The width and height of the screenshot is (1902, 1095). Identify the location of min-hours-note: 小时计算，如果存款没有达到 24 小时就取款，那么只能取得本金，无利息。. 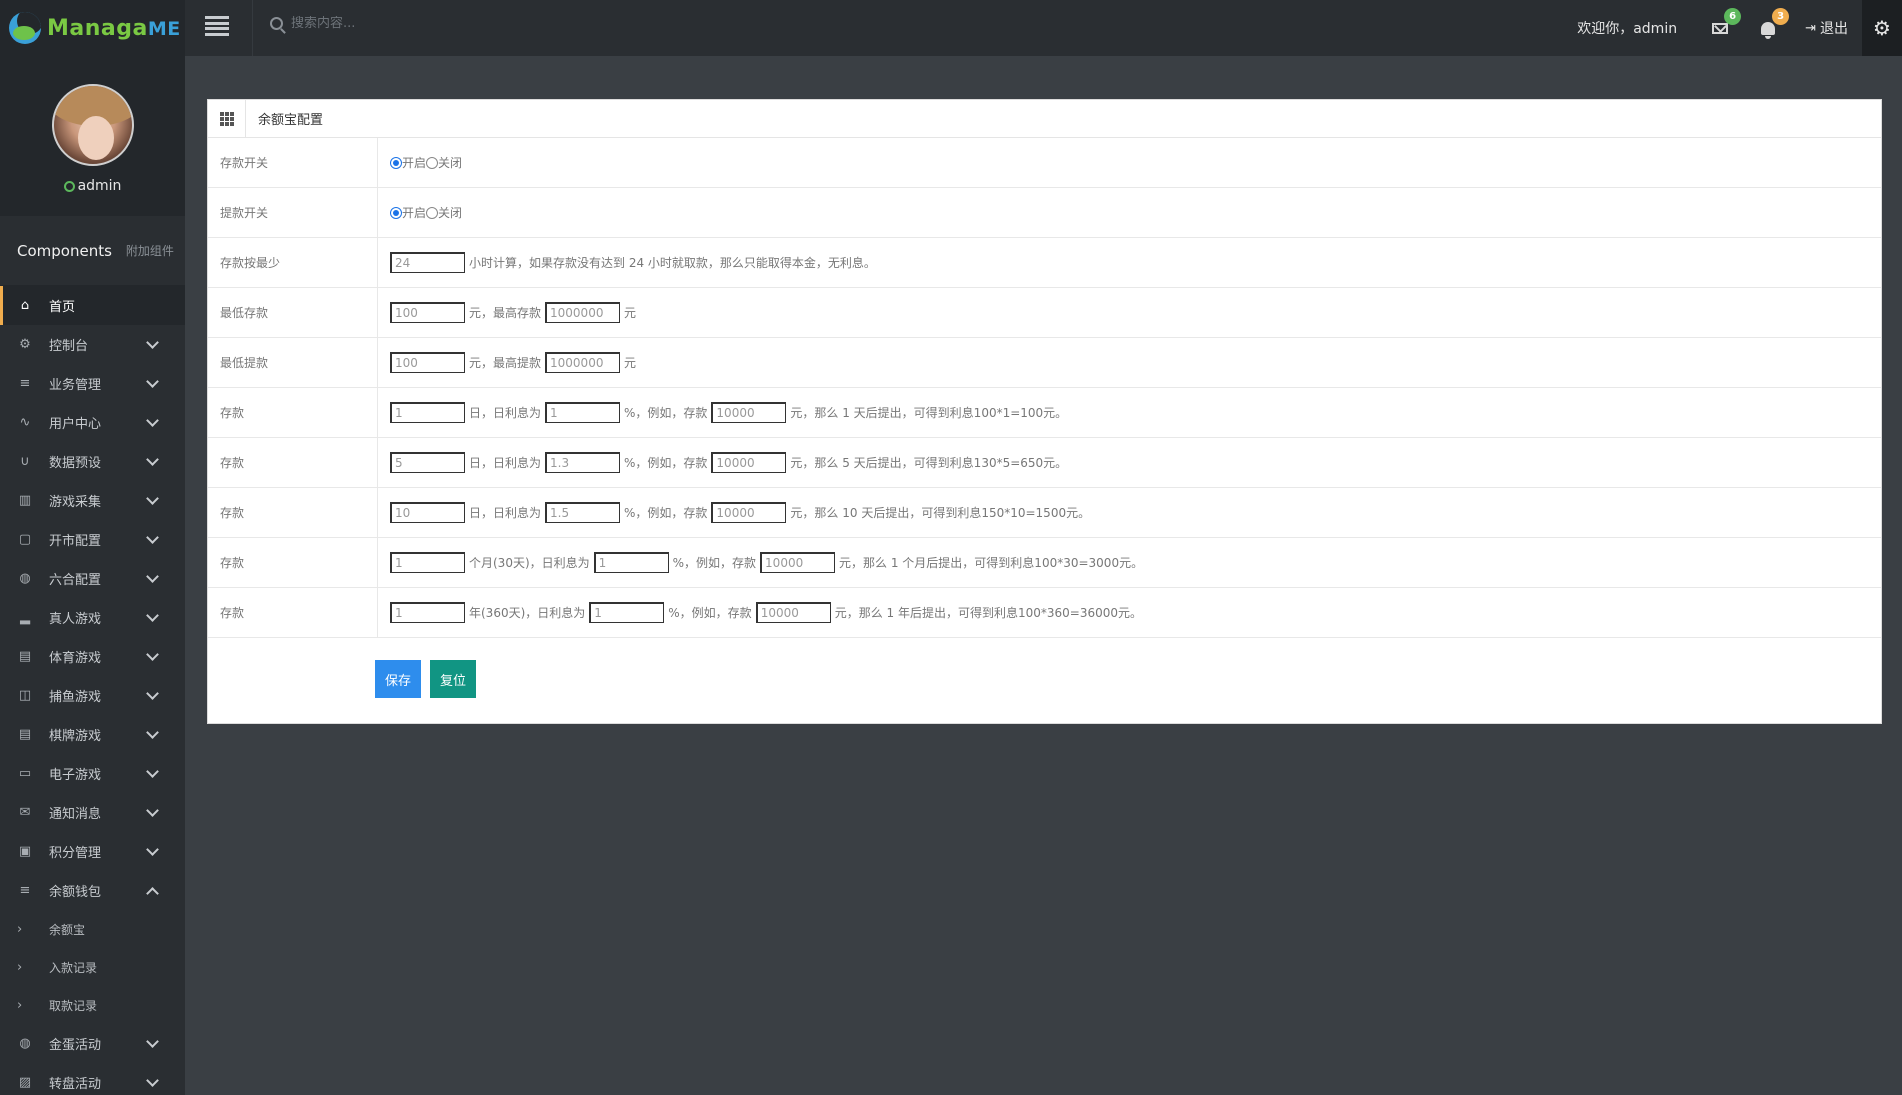
(672, 263).